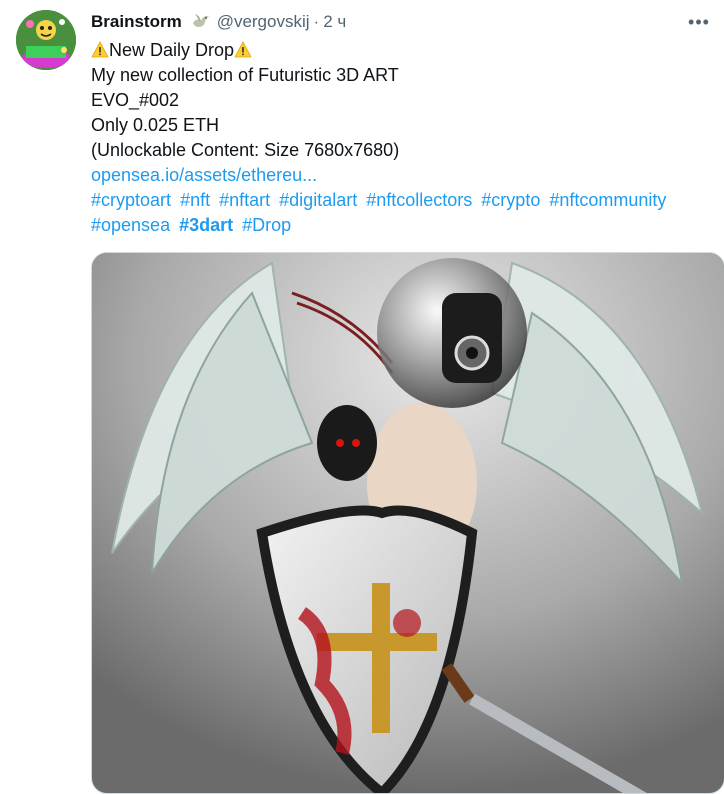  What do you see at coordinates (510, 200) in the screenshot?
I see `hashtag-link: #crypto` at bounding box center [510, 200].